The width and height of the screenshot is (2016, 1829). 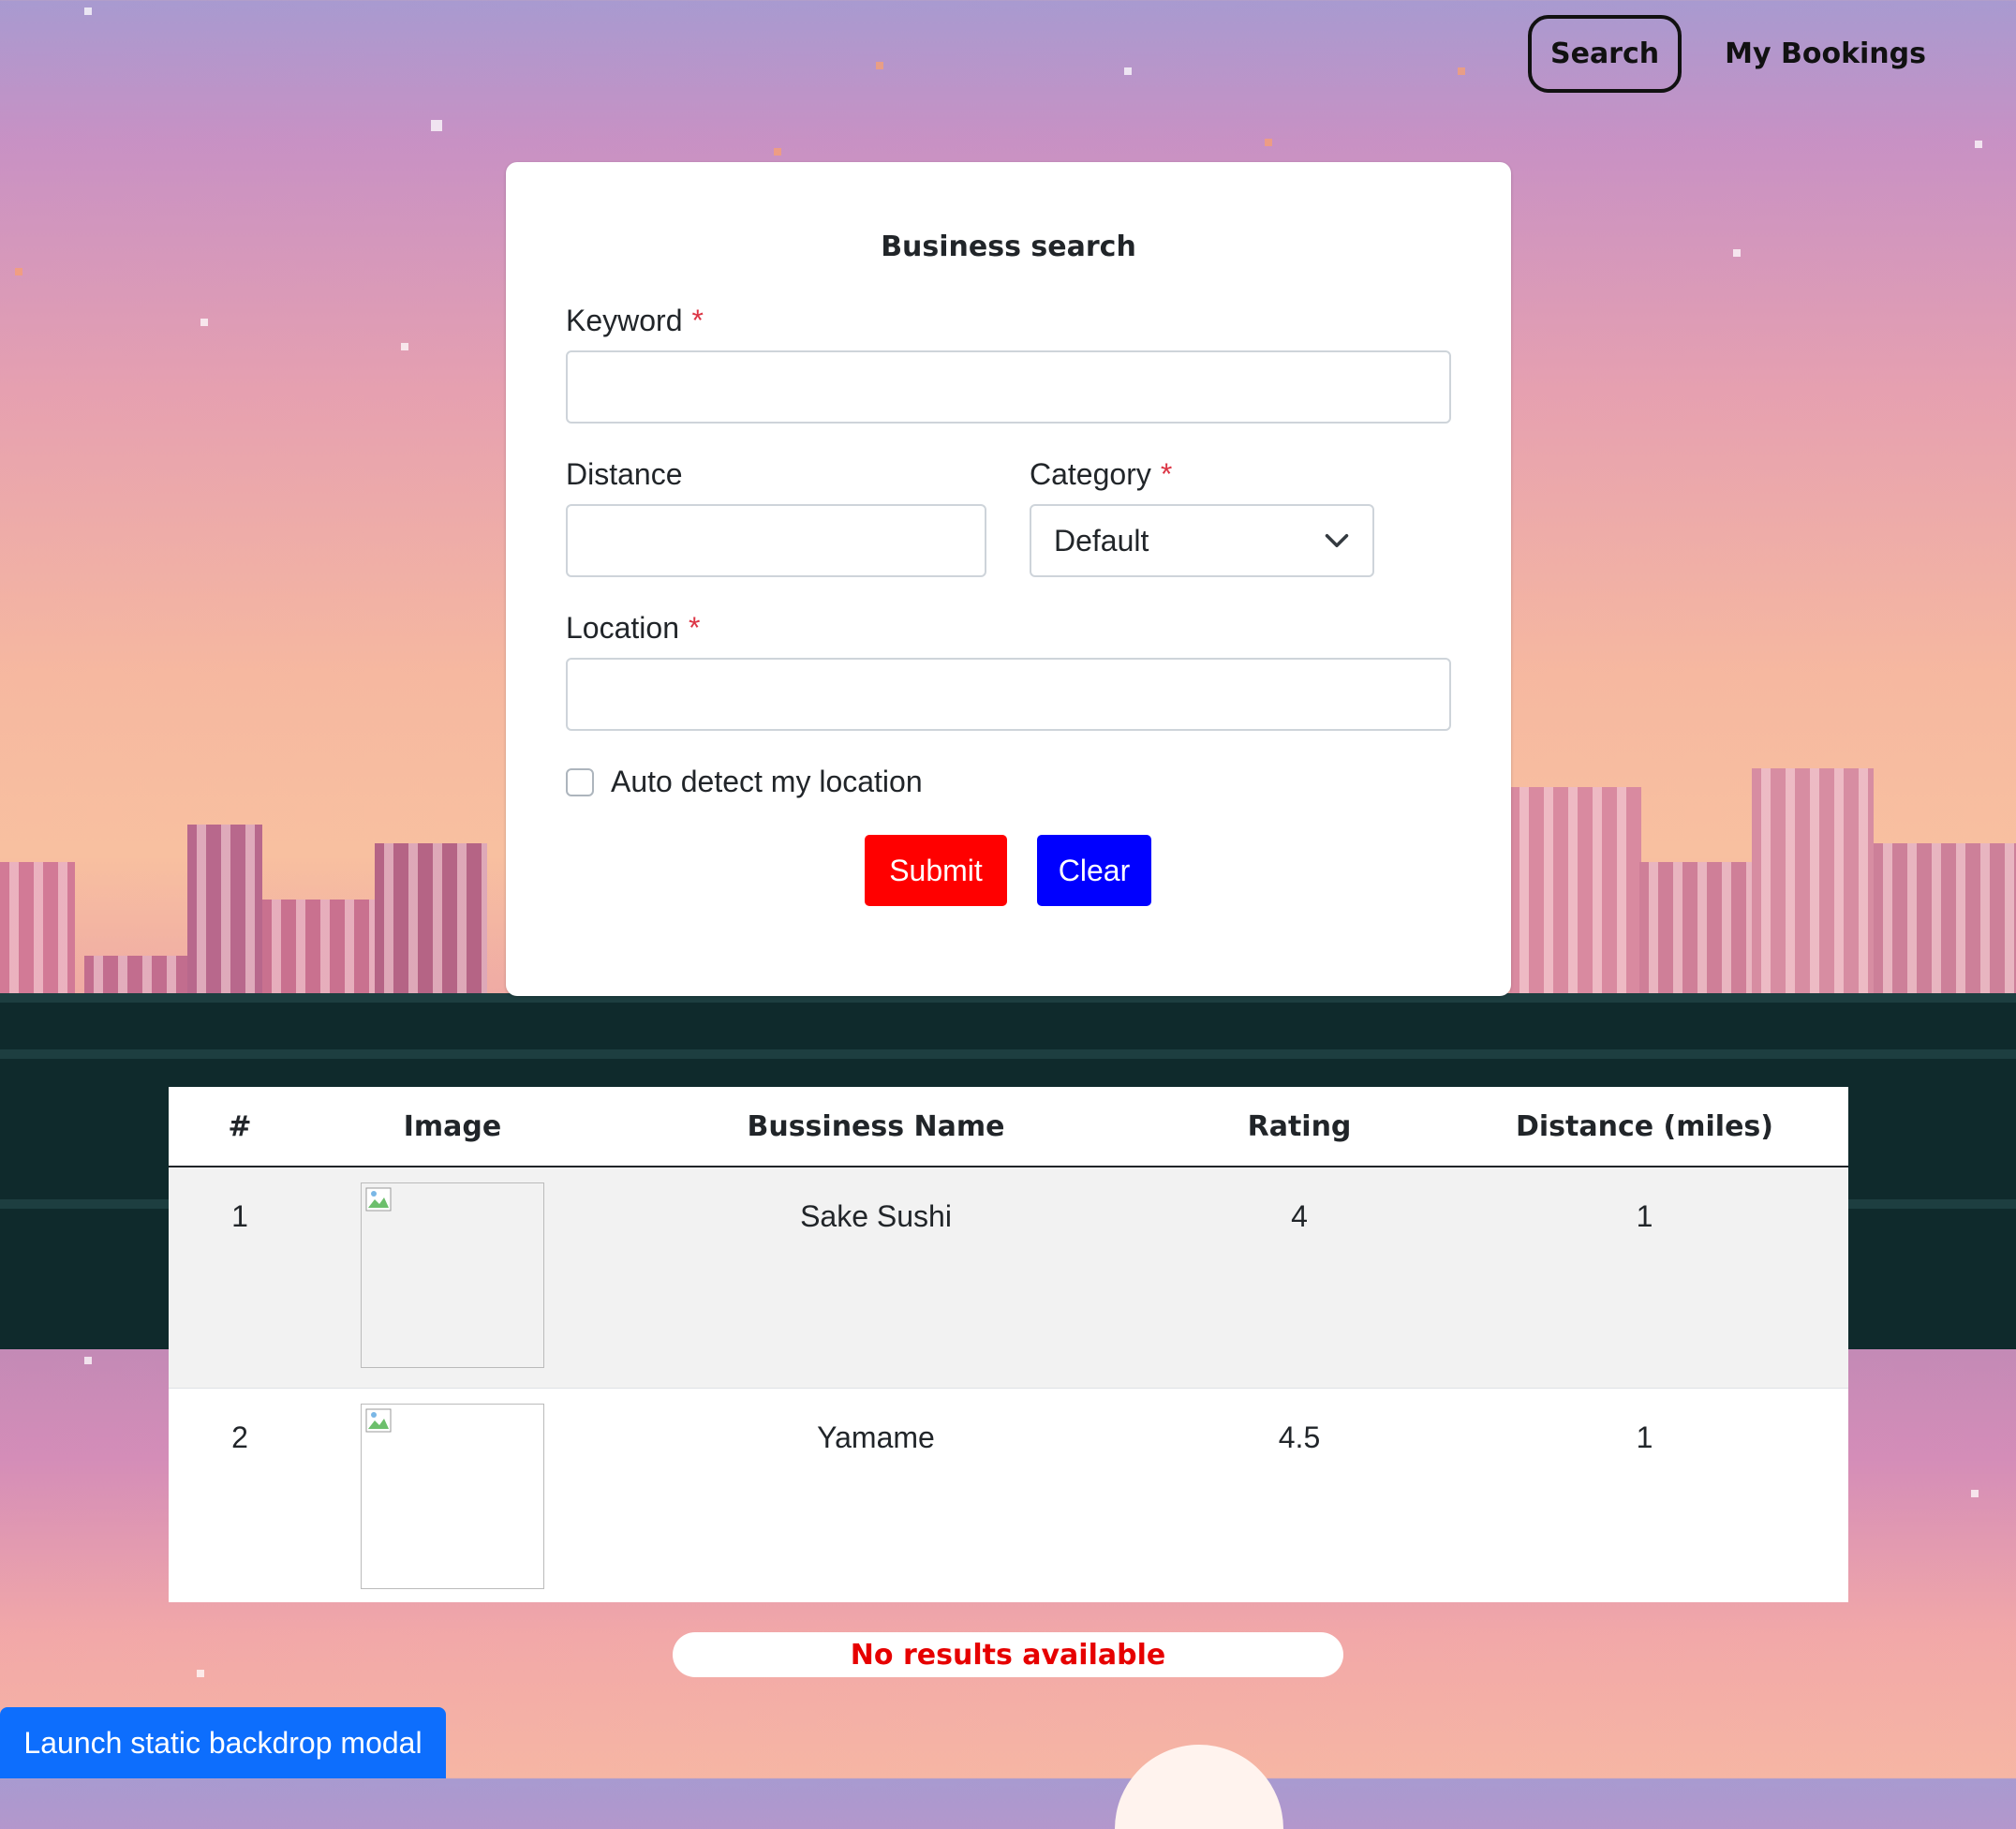 I want to click on launch-modal-button: Launch static backdrop modal, so click(x=223, y=1742).